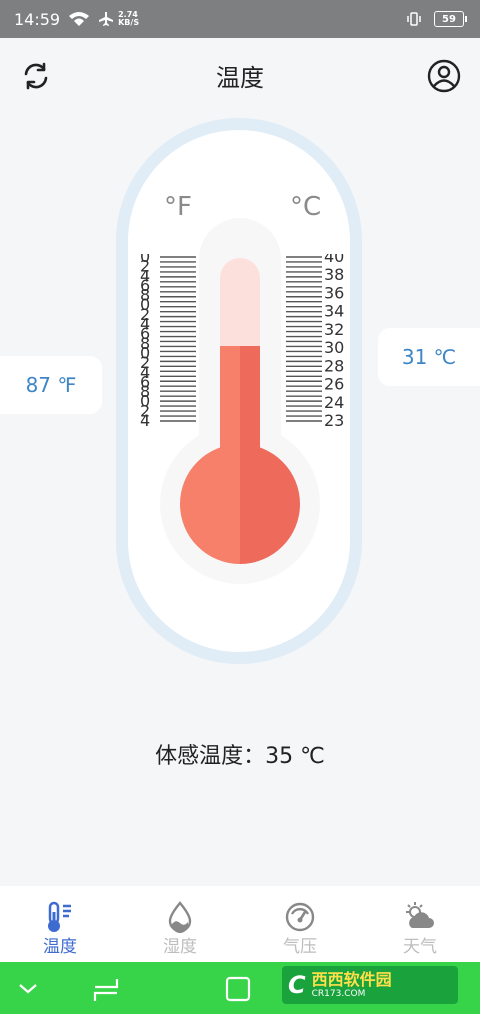 This screenshot has height=1014, width=480. What do you see at coordinates (59, 916) in the screenshot?
I see `thermometer-icon` at bounding box center [59, 916].